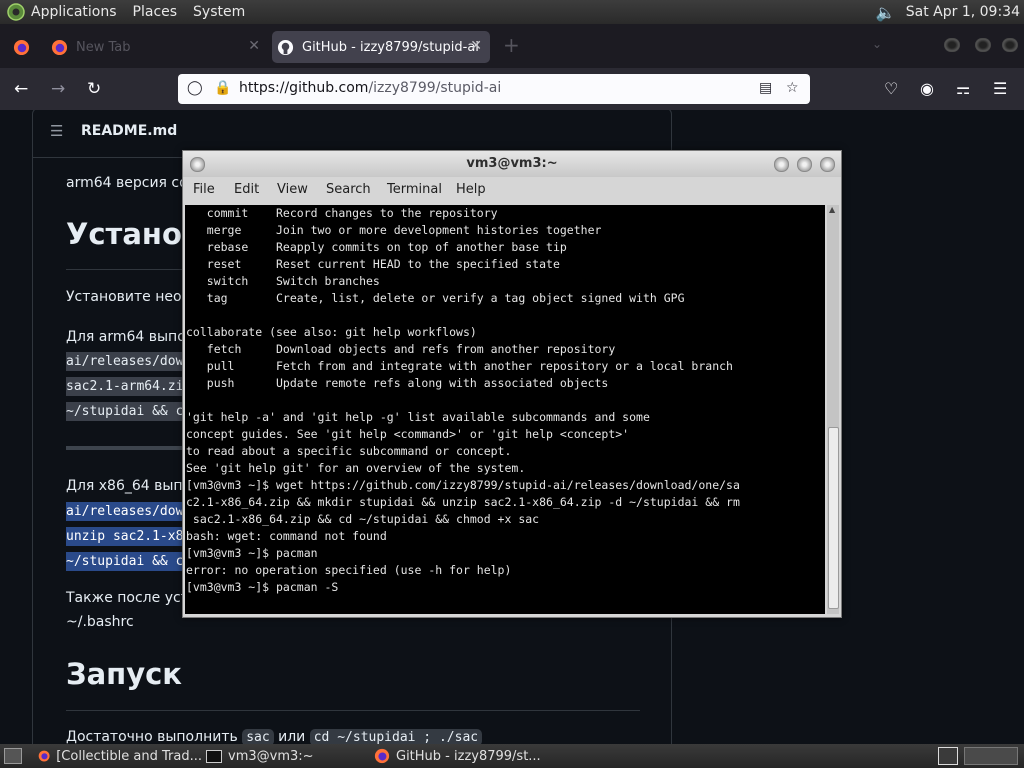  What do you see at coordinates (891, 88) in the screenshot?
I see `pocket-icon: ♡` at bounding box center [891, 88].